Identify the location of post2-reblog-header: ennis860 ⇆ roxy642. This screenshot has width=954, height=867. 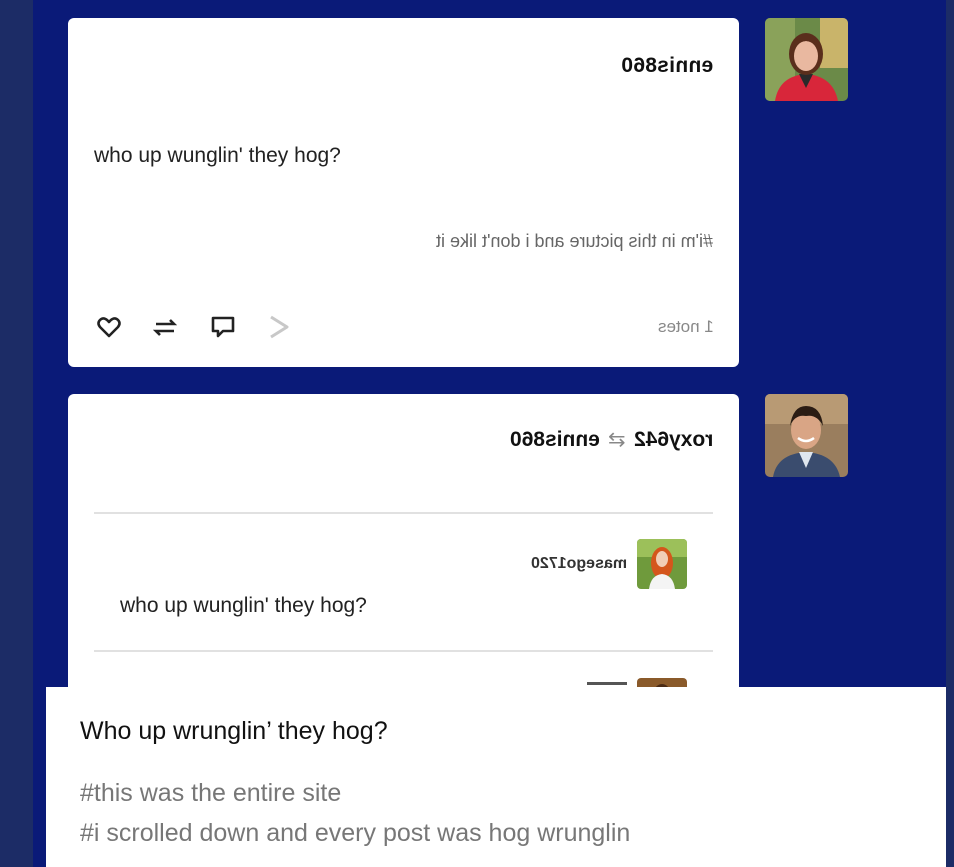
(611, 439).